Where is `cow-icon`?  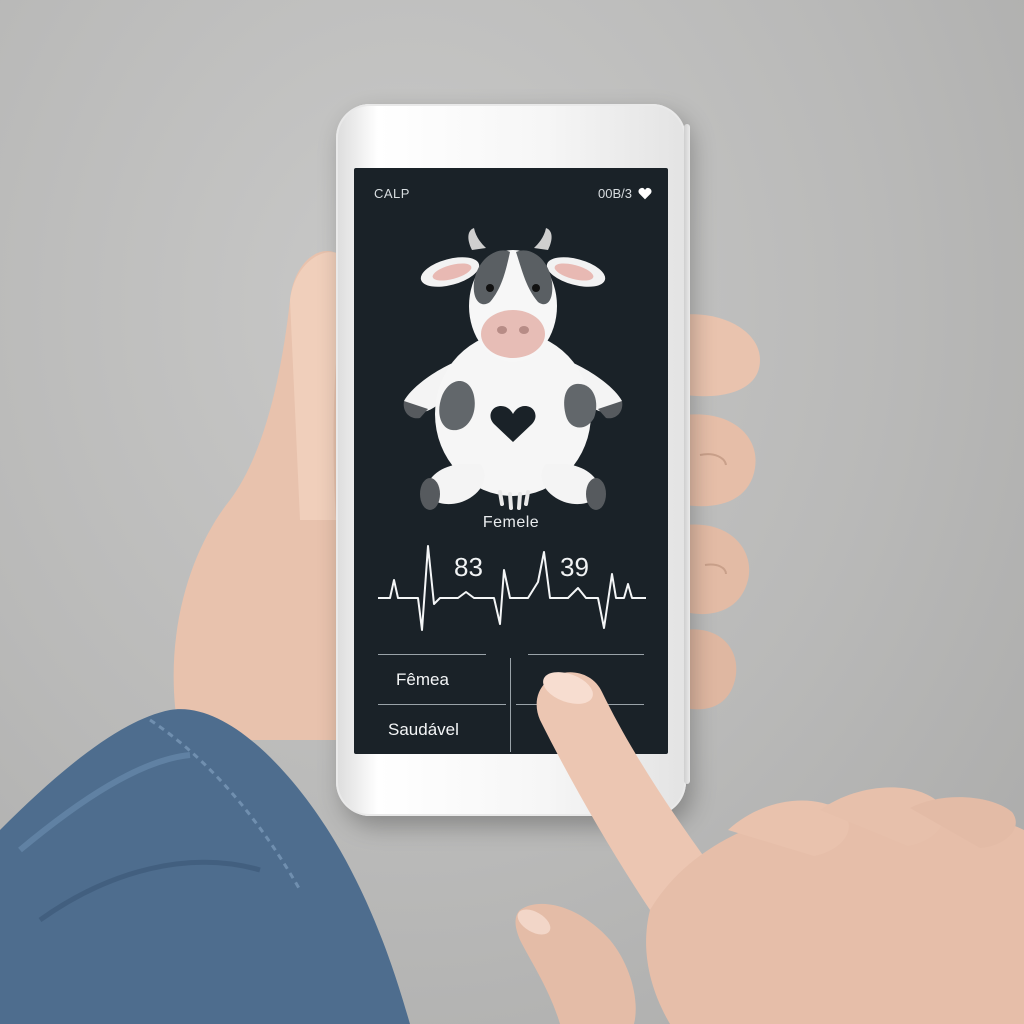
cow-icon is located at coordinates (513, 369).